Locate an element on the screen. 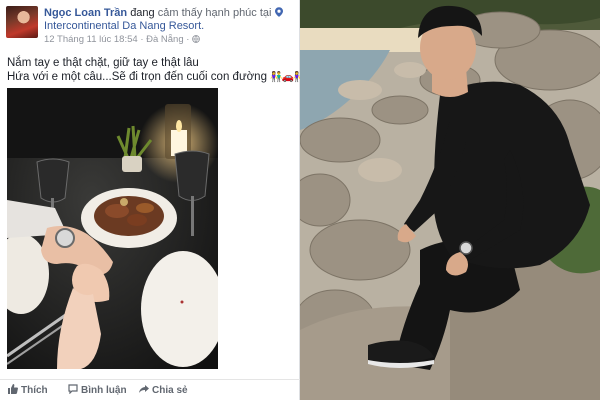 Image resolution: width=600 pixels, height=400 pixels. thumbs-up-icon is located at coordinates (13, 389).